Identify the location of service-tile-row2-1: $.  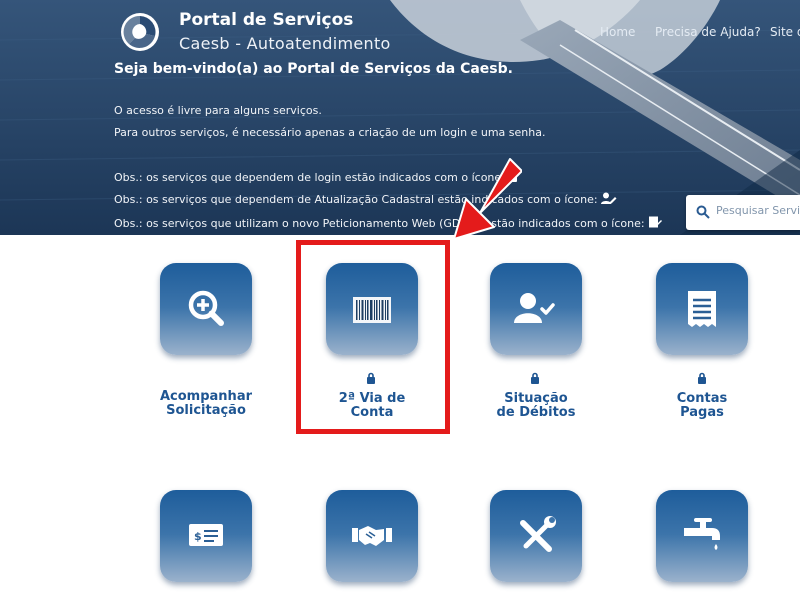
(206, 536).